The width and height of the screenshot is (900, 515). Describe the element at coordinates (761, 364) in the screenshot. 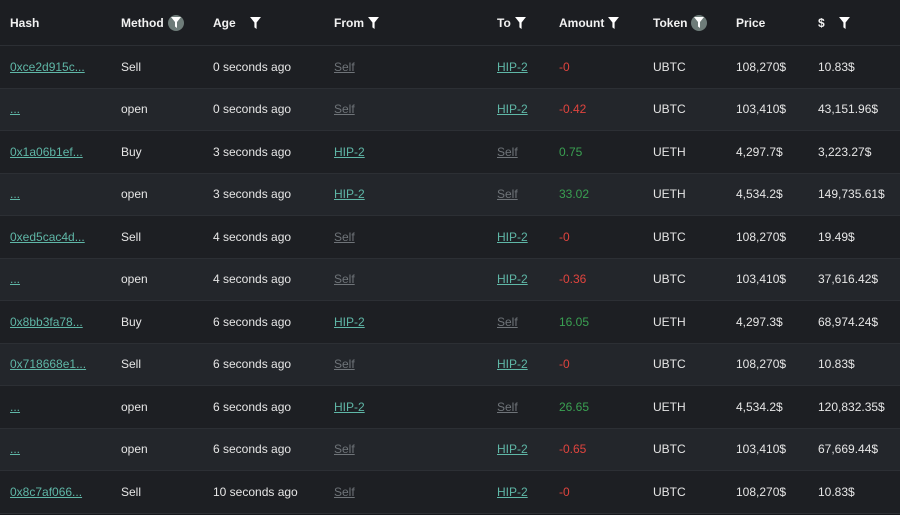

I see `price-value: 108,270$` at that location.